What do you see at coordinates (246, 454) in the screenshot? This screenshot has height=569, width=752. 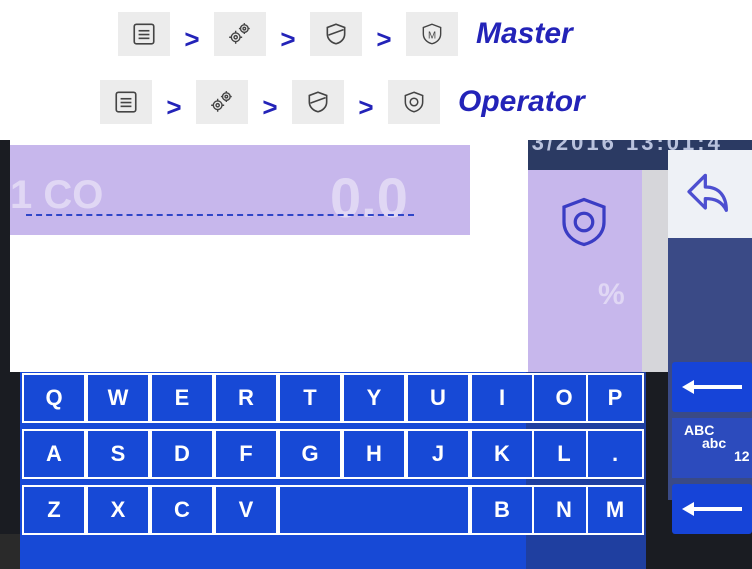 I see `key-f: F` at bounding box center [246, 454].